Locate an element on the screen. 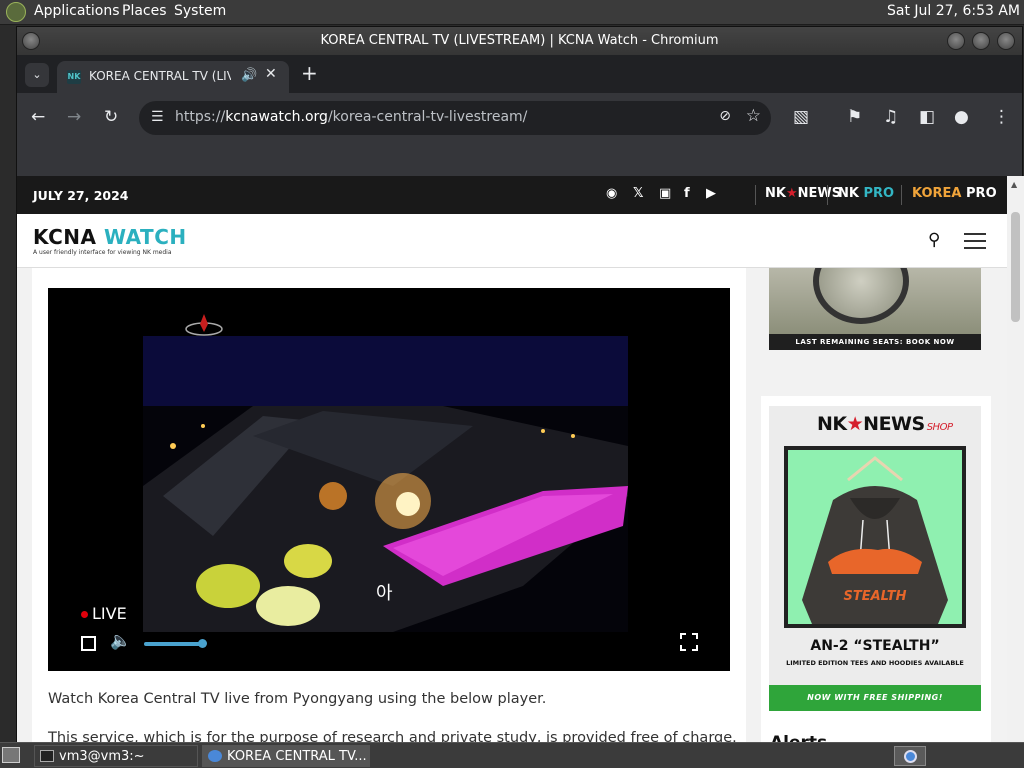  youtube-icon: ▶ is located at coordinates (711, 193).